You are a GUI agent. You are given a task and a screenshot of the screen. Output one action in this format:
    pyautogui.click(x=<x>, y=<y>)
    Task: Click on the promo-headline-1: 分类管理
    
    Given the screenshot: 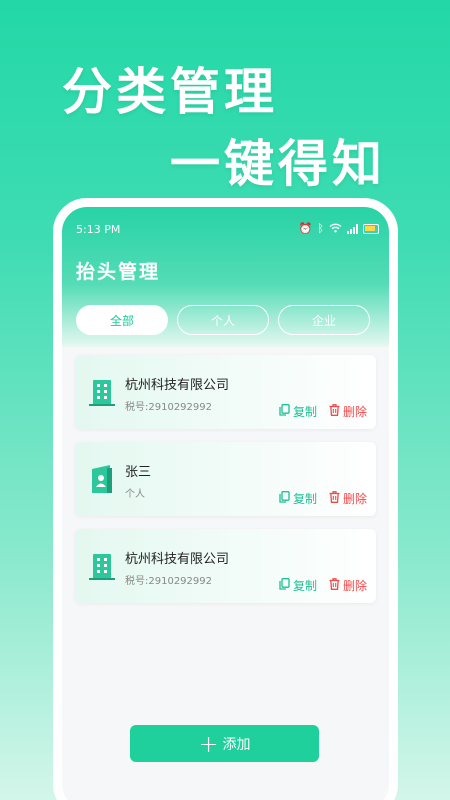 What is the action you would take?
    pyautogui.click(x=170, y=92)
    